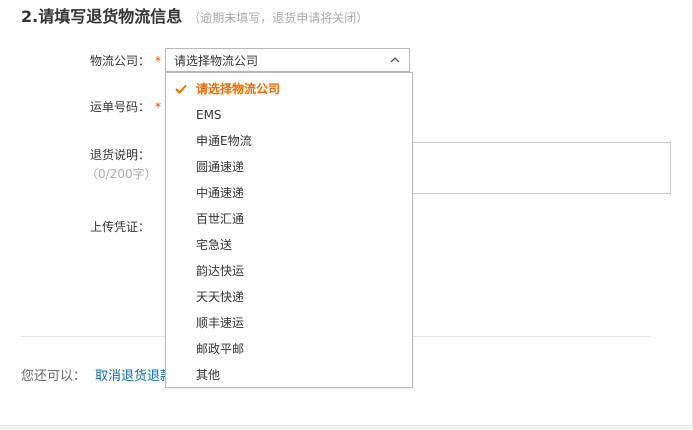 This screenshot has width=693, height=430. Describe the element at coordinates (346, 427) in the screenshot. I see `panel-bottom-border` at that location.